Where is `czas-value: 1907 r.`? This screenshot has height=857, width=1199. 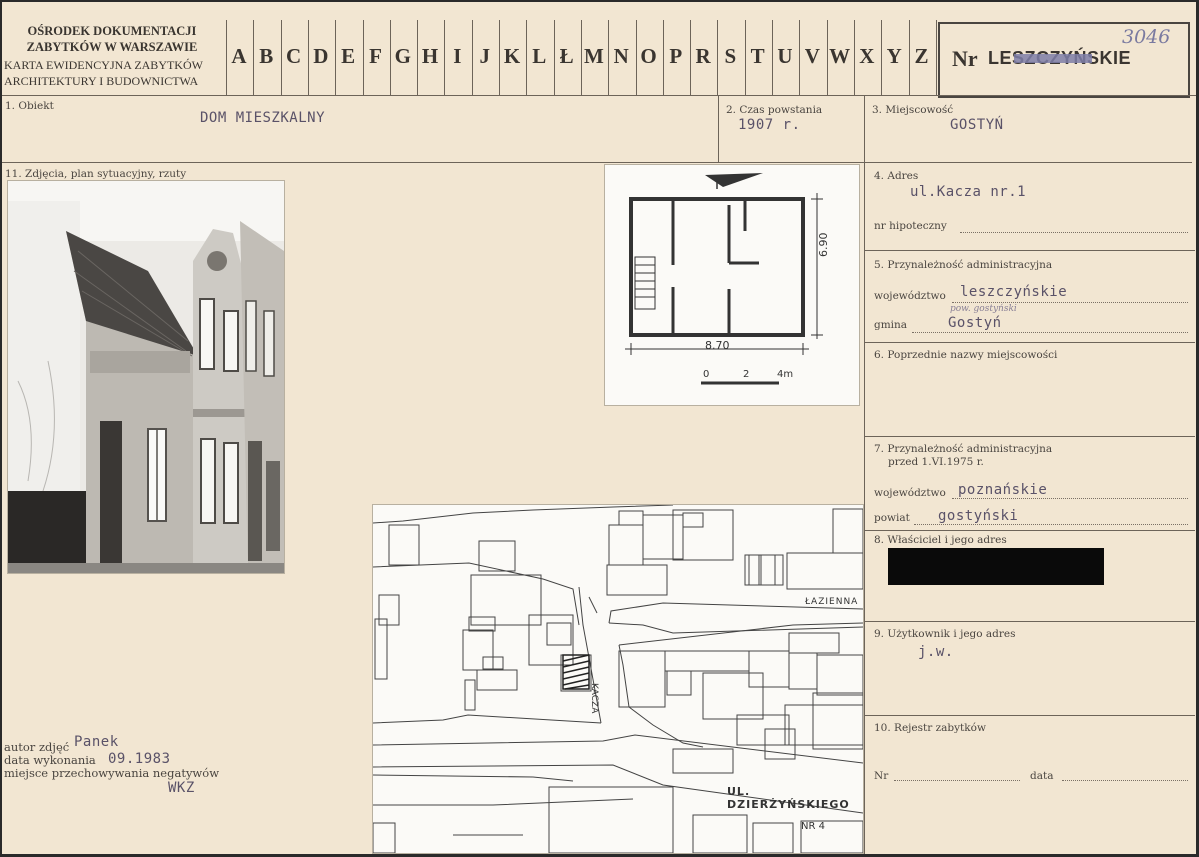 czas-value: 1907 r. is located at coordinates (769, 125).